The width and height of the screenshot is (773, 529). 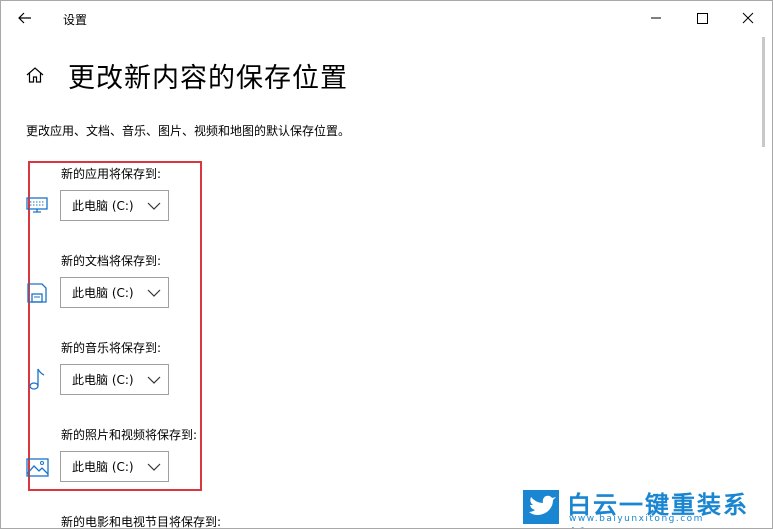 What do you see at coordinates (141, 522) in the screenshot?
I see `movies-tv-save-label: 新的电影和电视节目将保存到:` at bounding box center [141, 522].